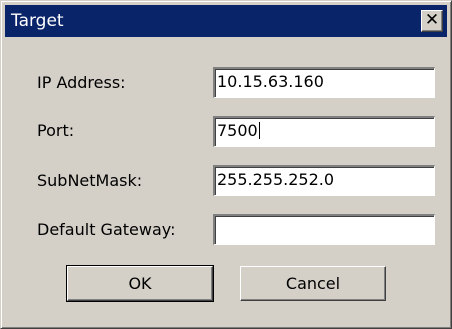  What do you see at coordinates (56, 130) in the screenshot?
I see `port-label: Port:` at bounding box center [56, 130].